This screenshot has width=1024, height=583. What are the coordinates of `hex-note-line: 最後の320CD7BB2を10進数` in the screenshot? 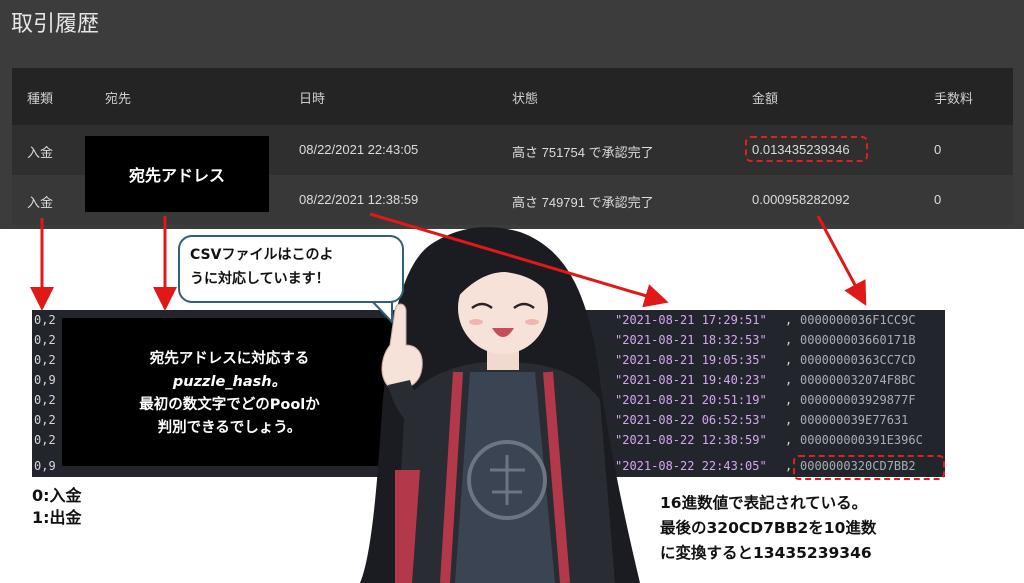 It's located at (768, 528).